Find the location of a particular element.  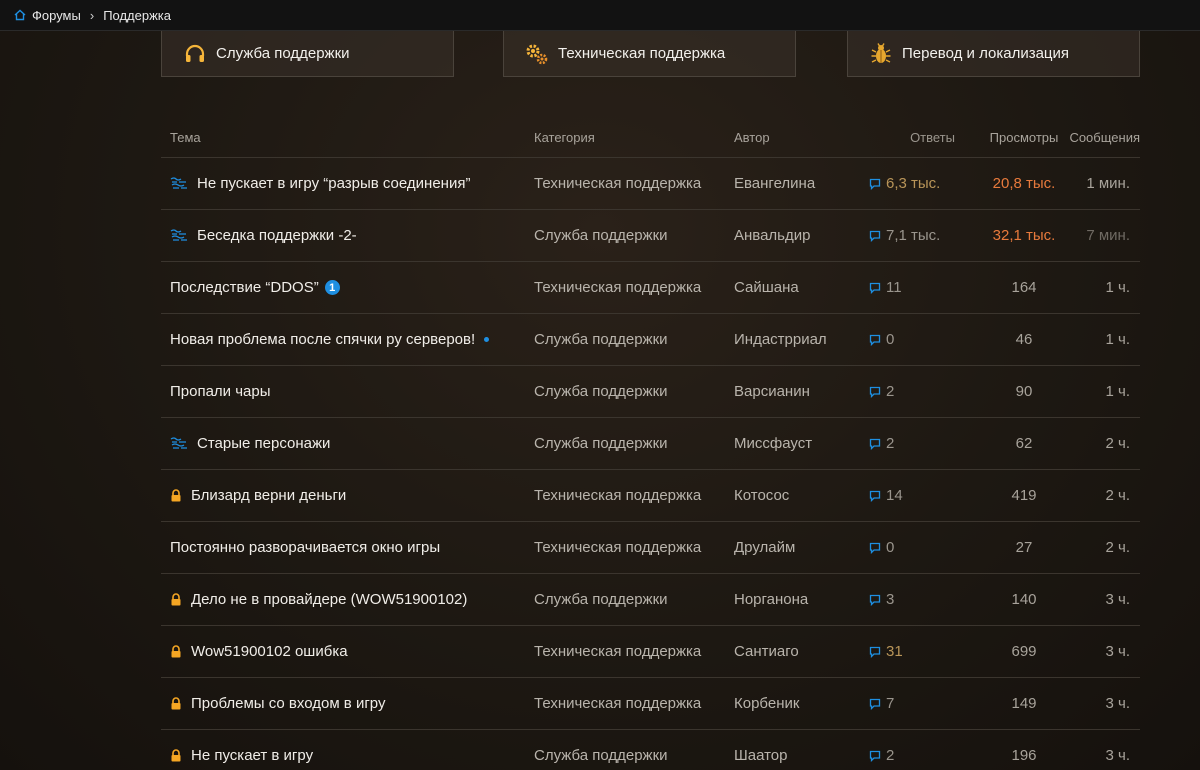

topic-title-link: Новая проблема после спячки ру серверов! is located at coordinates (322, 339).